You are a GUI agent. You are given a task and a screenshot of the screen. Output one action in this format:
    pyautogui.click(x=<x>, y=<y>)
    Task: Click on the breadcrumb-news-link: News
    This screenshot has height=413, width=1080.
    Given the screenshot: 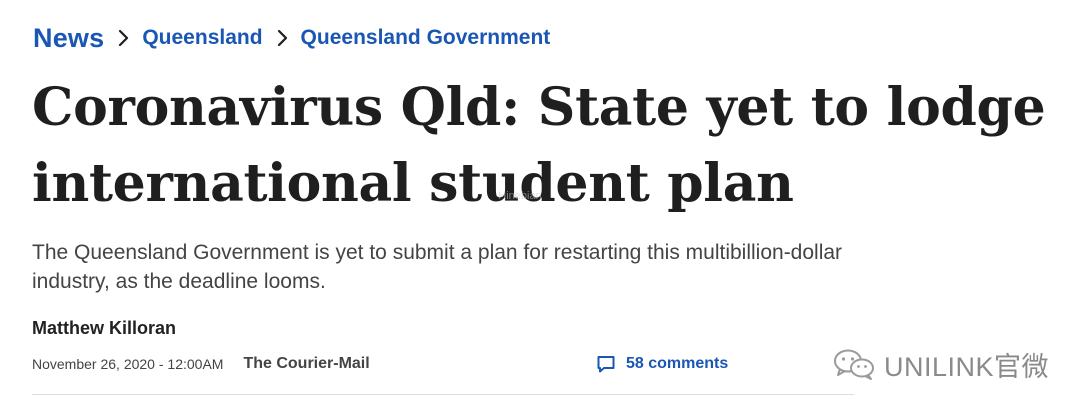 What is the action you would take?
    pyautogui.click(x=68, y=38)
    